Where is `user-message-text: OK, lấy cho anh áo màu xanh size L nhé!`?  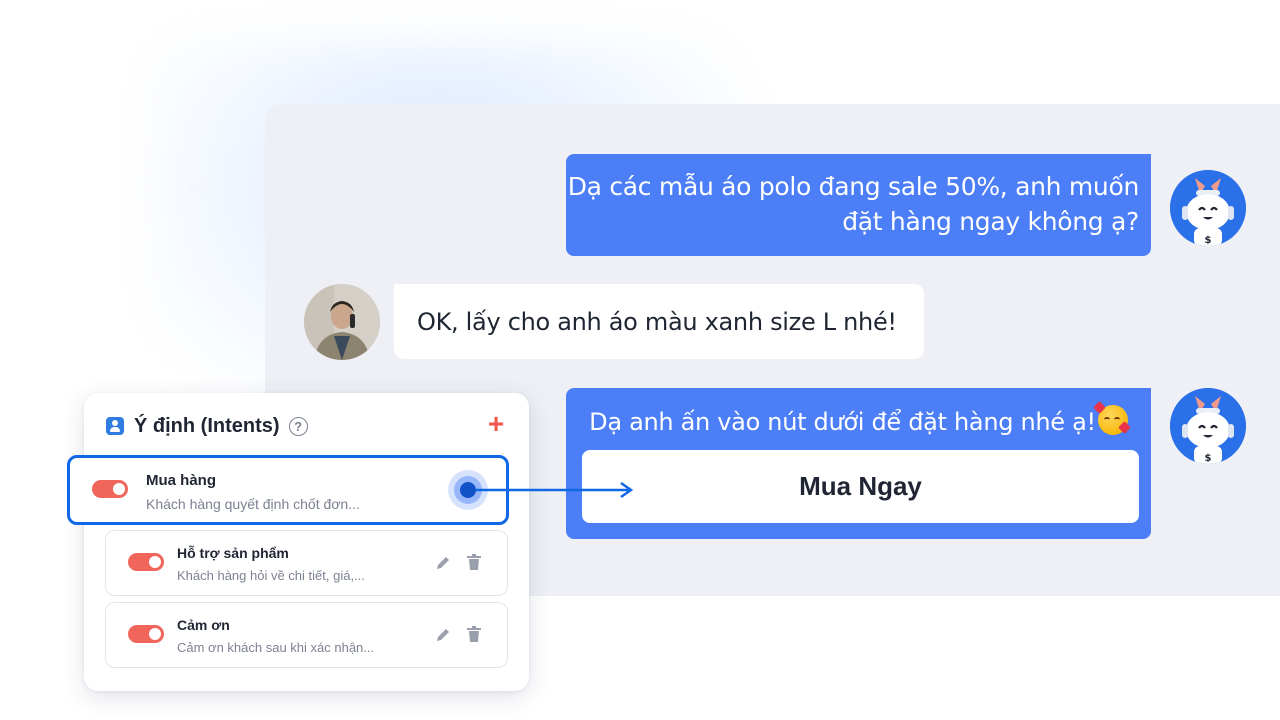 user-message-text: OK, lấy cho anh áo màu xanh size L nhé! is located at coordinates (657, 321).